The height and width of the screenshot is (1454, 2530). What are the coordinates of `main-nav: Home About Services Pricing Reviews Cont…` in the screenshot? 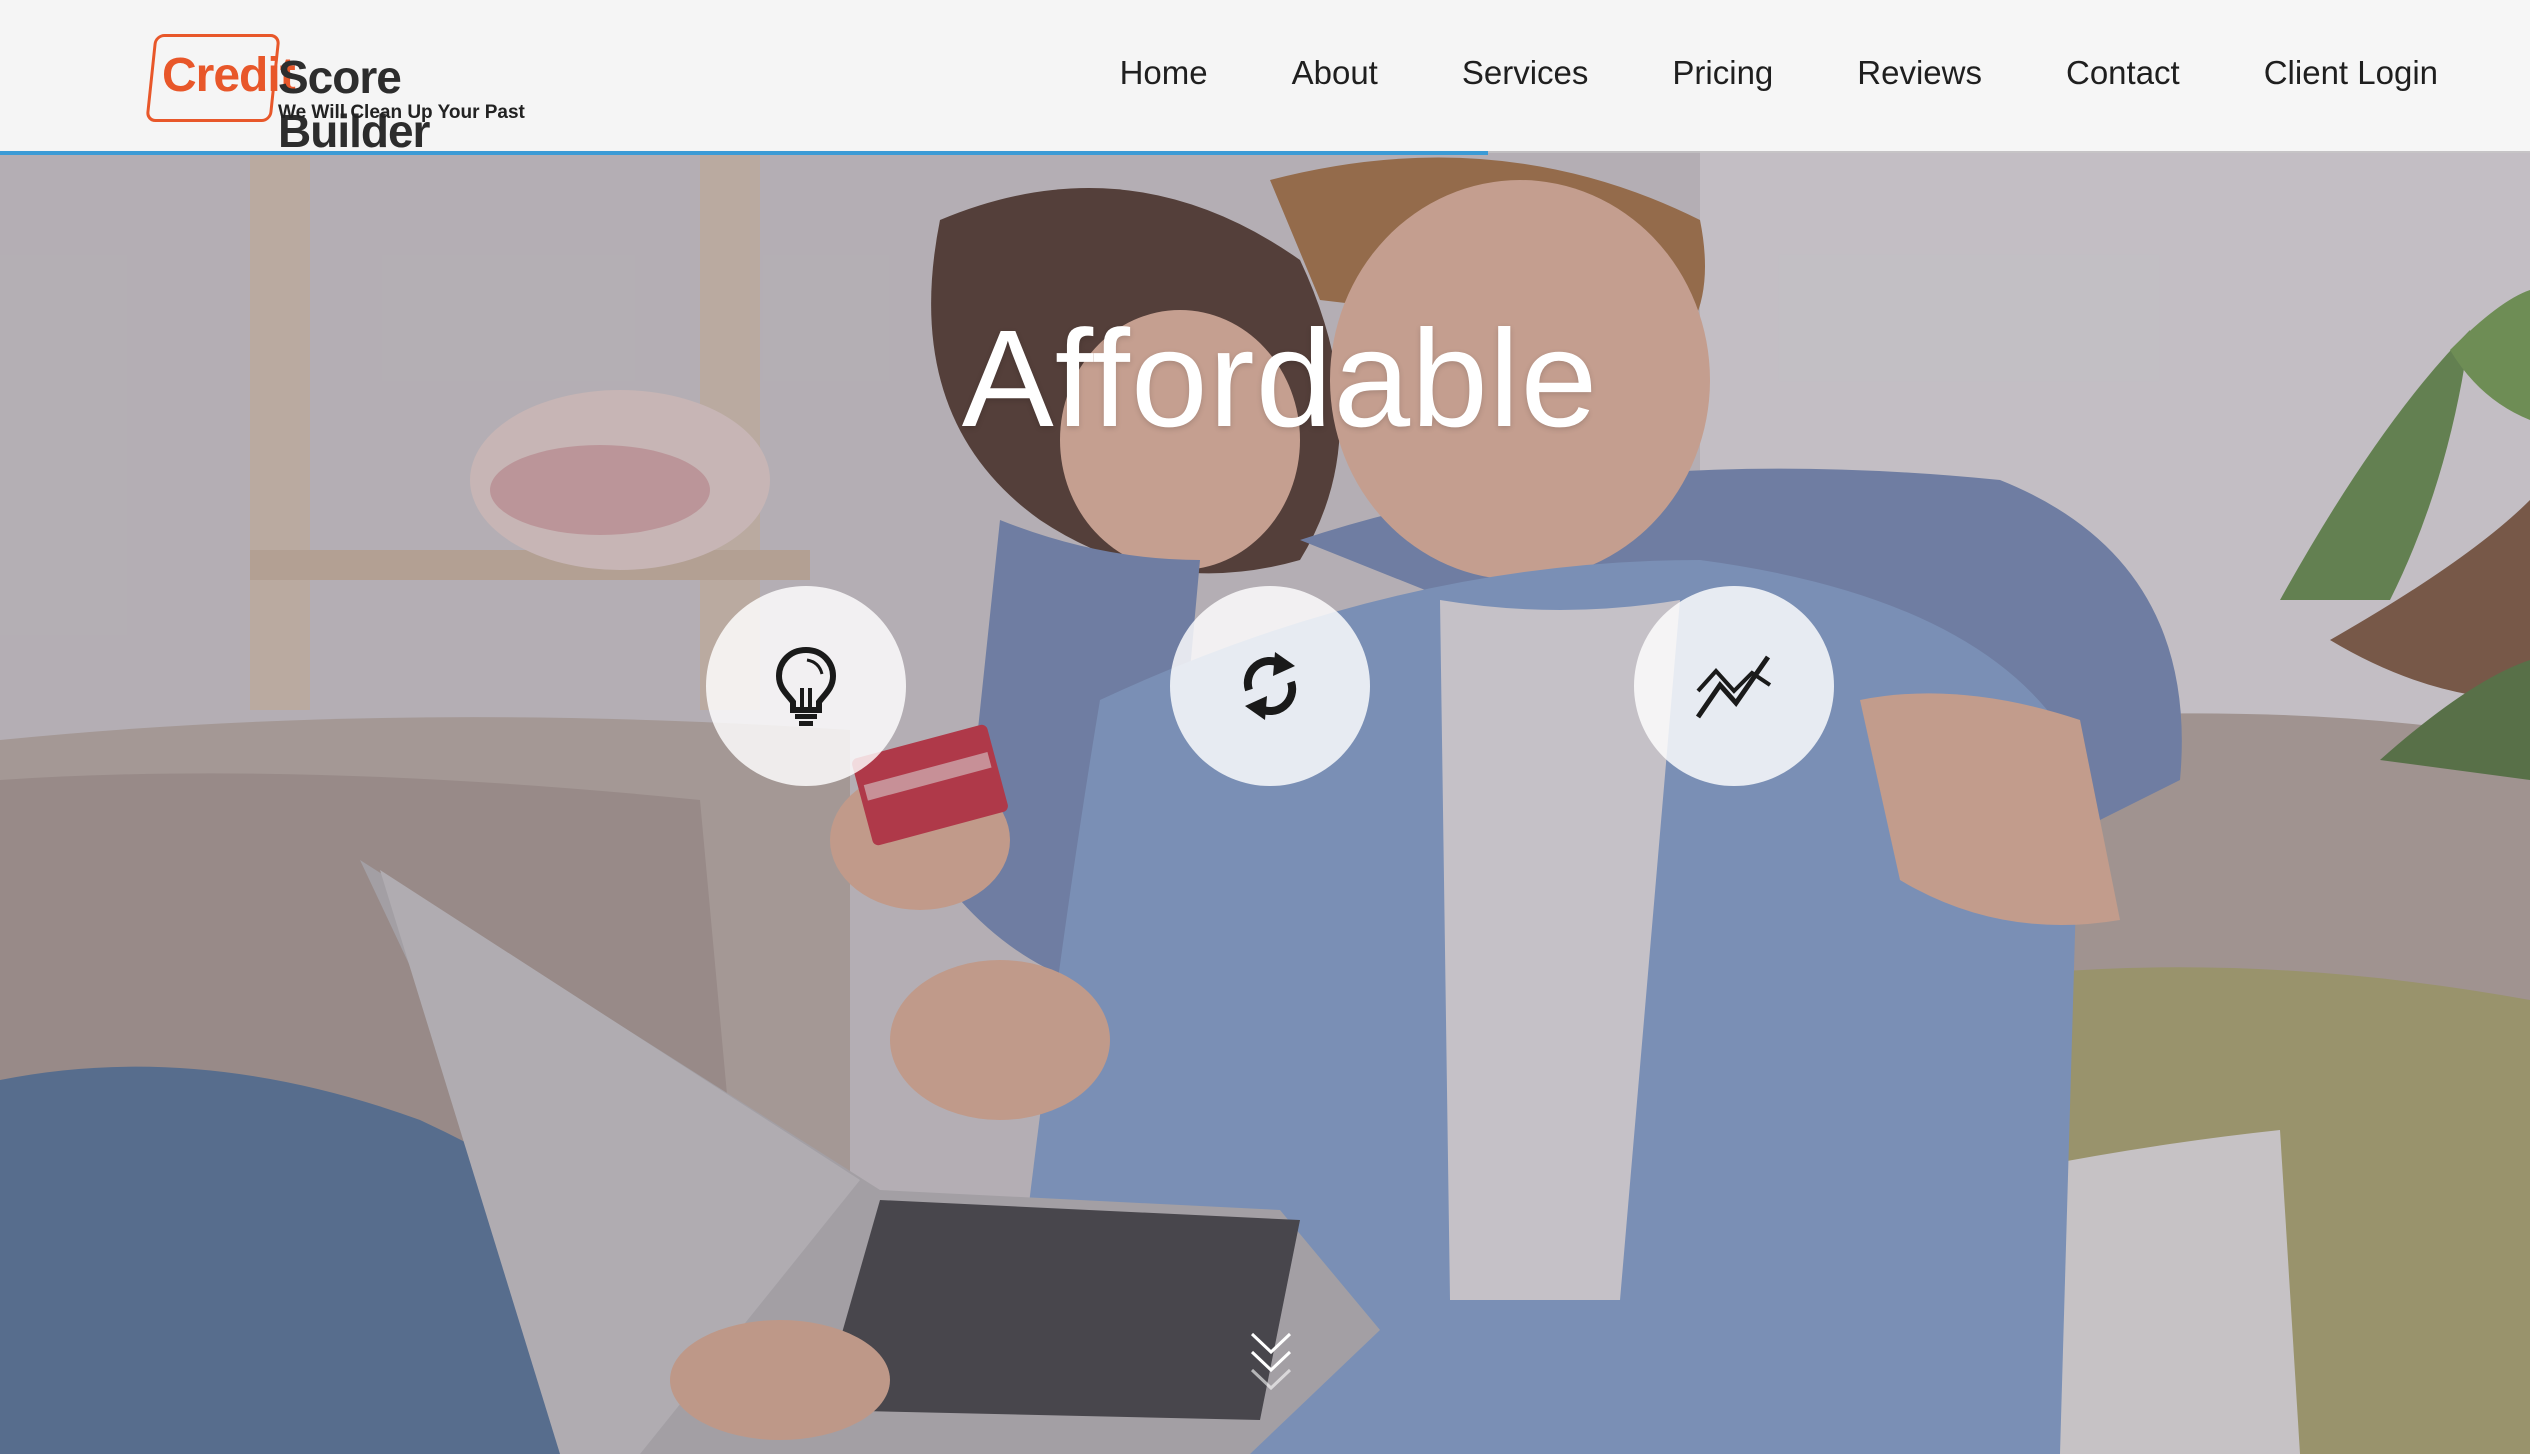 It's located at (1737, 73).